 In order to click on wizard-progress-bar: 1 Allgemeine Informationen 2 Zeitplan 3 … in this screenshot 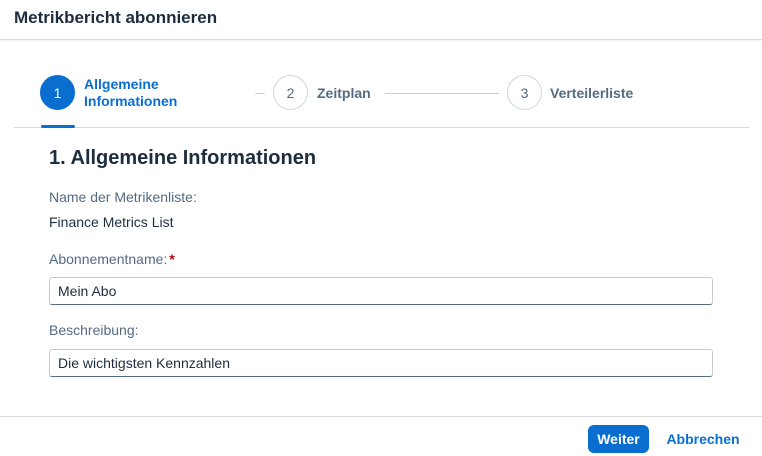, I will do `click(381, 93)`.